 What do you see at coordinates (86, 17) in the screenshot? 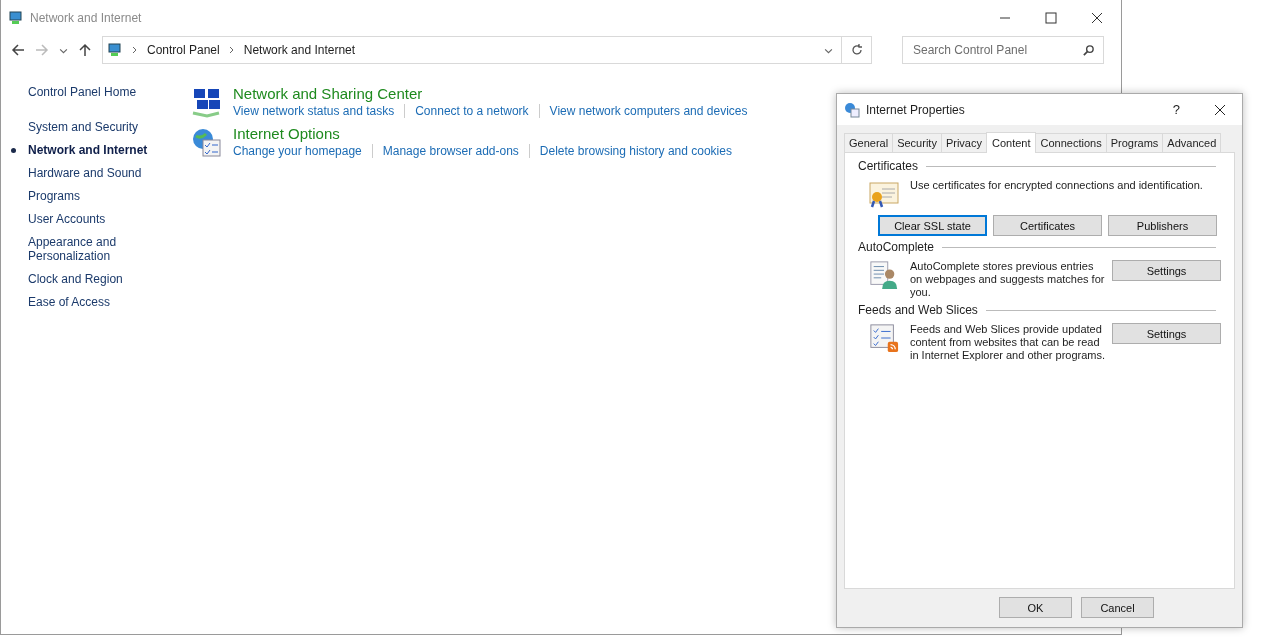
I see `window-title: Network and Internet` at bounding box center [86, 17].